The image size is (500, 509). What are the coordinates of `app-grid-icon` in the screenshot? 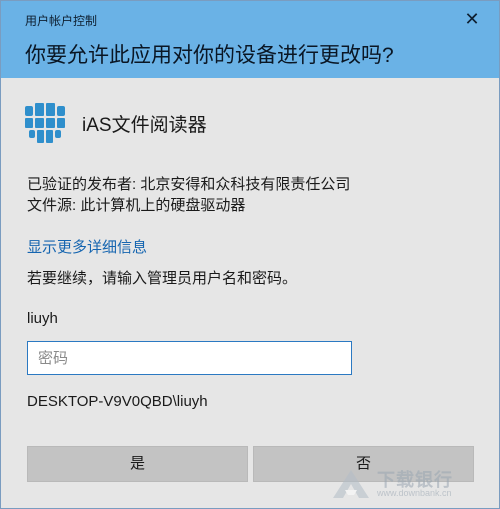 It's located at (45, 123).